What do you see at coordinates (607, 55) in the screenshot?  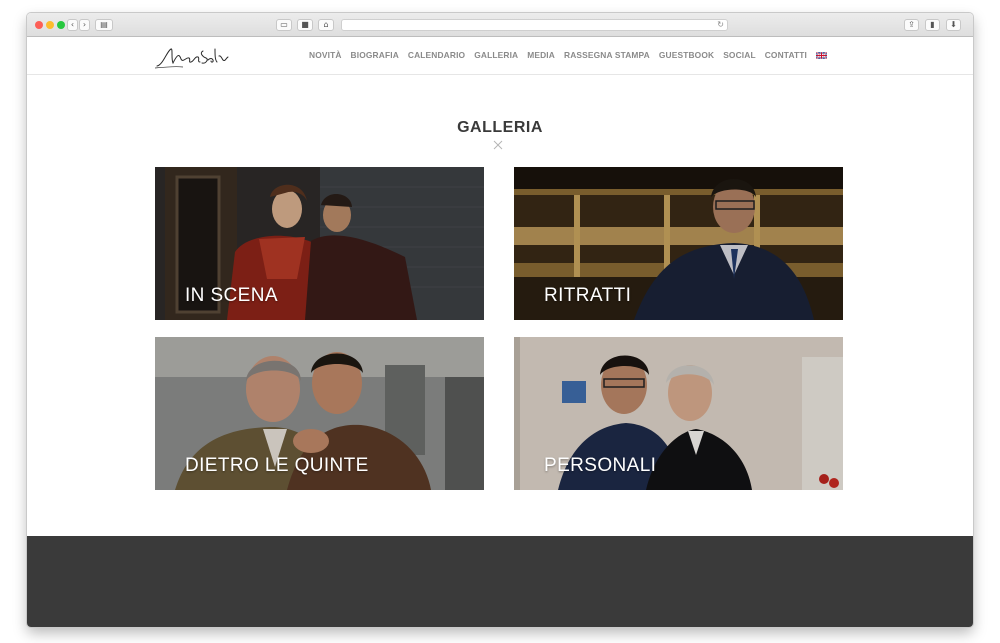 I see `nav-item-rassegna-stampa: RASSEGNA STAMPA` at bounding box center [607, 55].